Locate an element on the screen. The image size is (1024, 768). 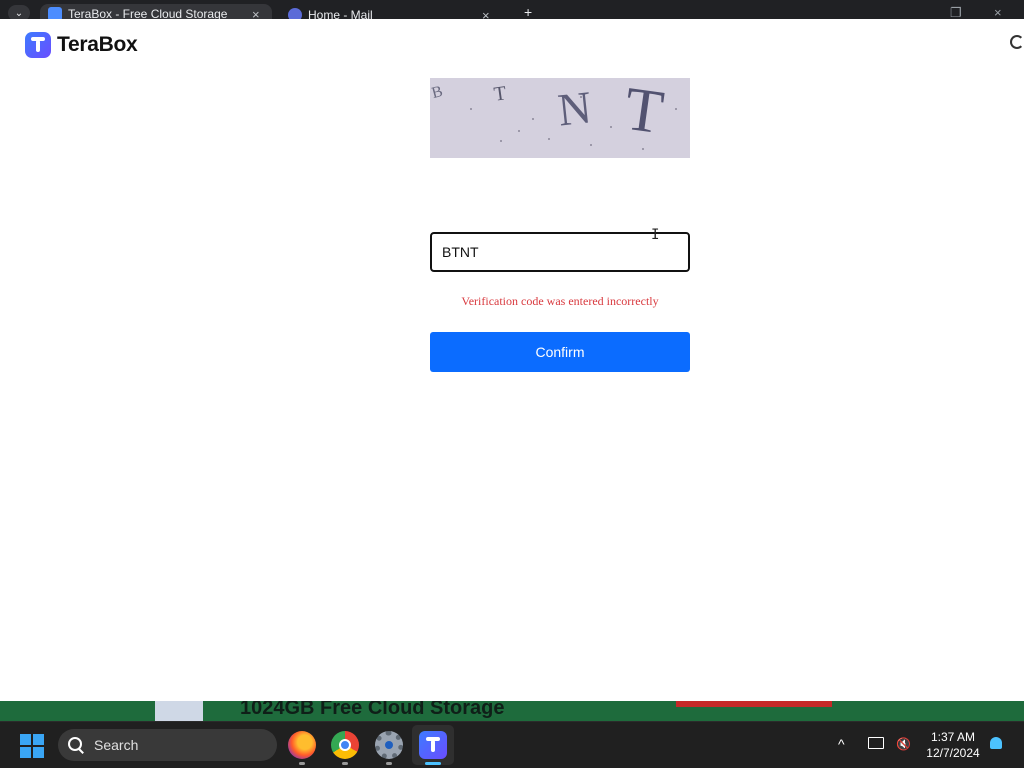
clock-time: 1:37 AM is located at coordinates (953, 737).